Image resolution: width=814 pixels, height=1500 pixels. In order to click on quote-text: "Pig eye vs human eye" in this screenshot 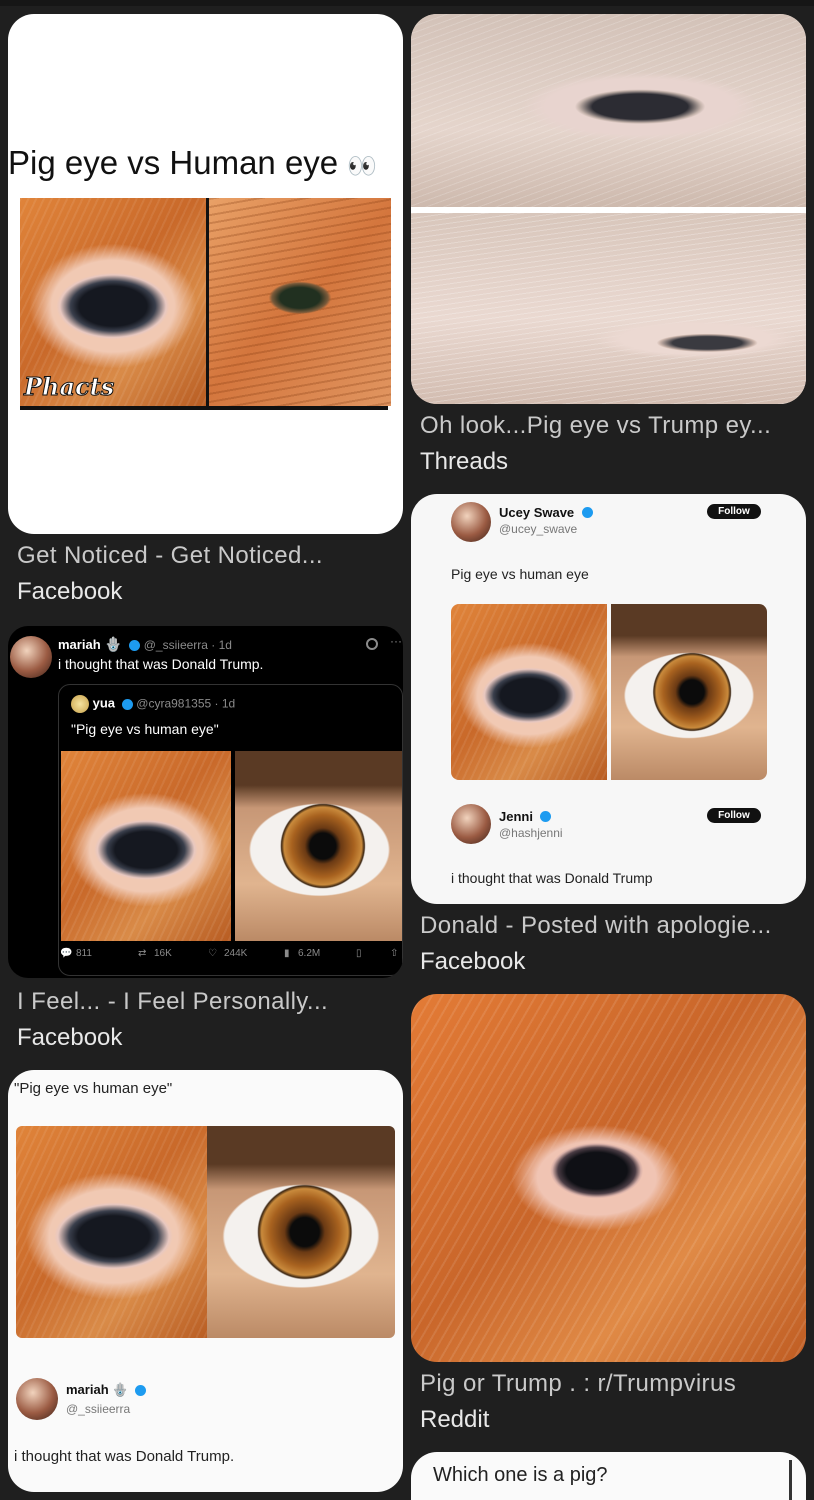, I will do `click(93, 1088)`.